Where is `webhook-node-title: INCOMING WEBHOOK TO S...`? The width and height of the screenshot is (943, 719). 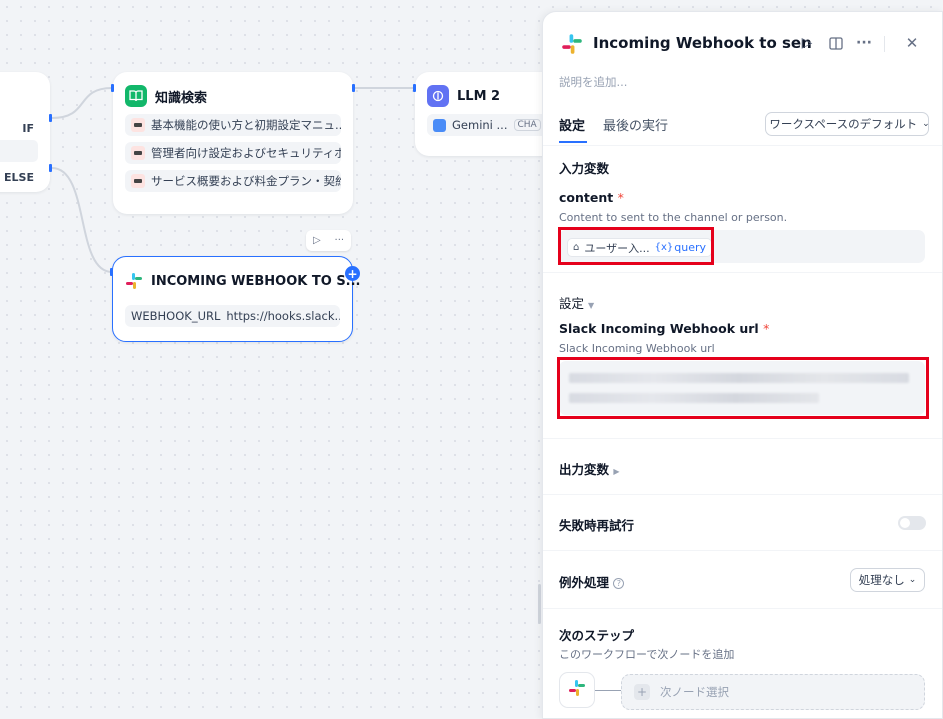 webhook-node-title: INCOMING WEBHOOK TO S... is located at coordinates (256, 281).